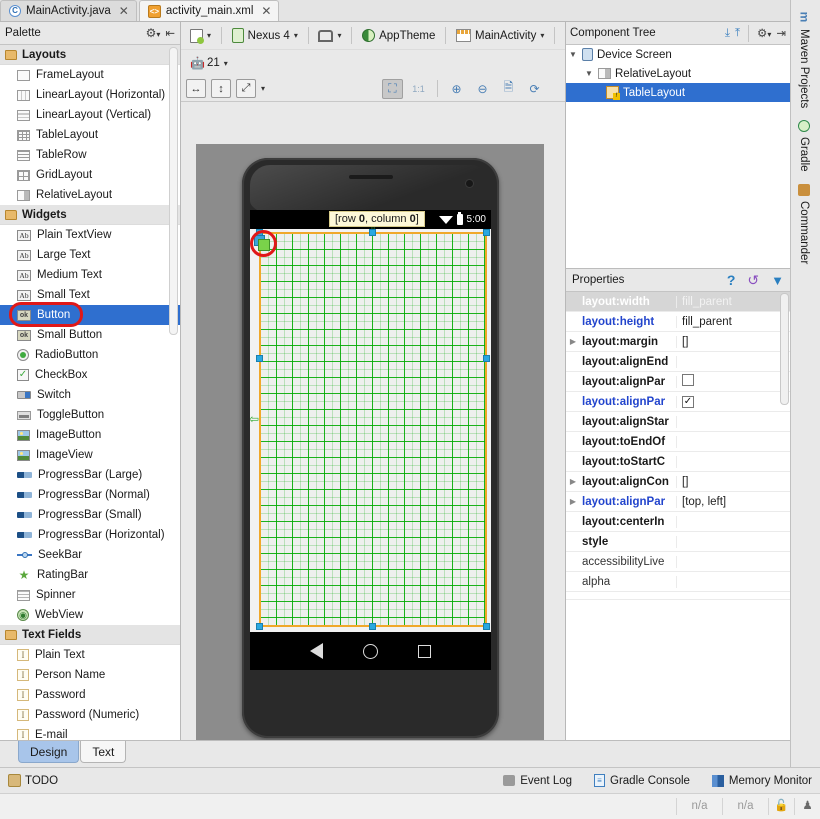  What do you see at coordinates (90, 675) in the screenshot?
I see `palette-item-person-name: I Person Name` at bounding box center [90, 675].